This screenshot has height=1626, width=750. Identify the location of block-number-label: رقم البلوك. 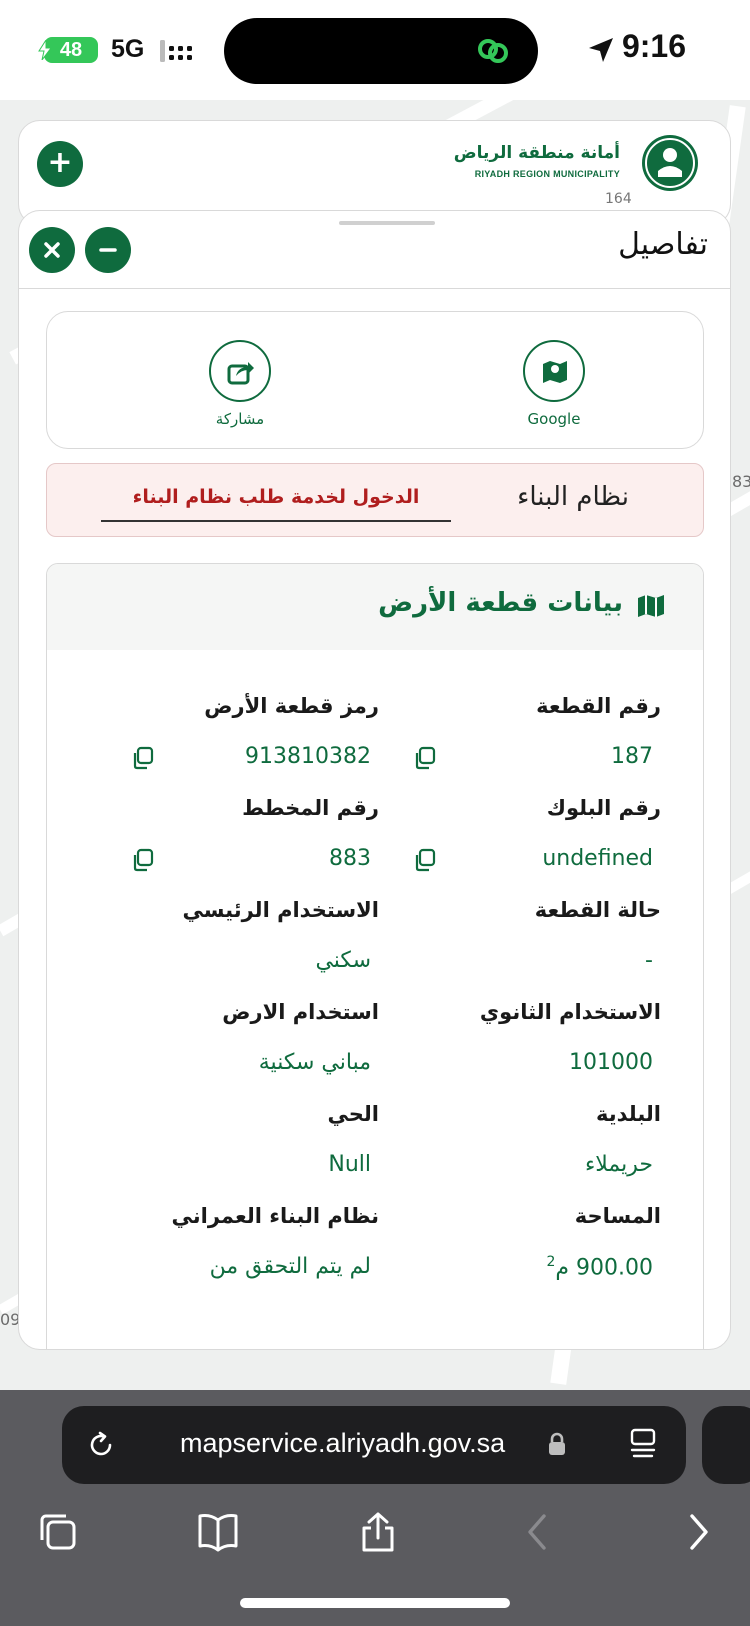
(603, 808).